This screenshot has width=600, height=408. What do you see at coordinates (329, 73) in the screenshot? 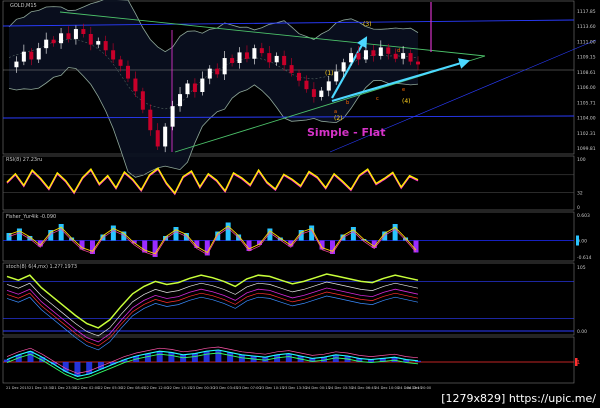
I see `wave-label: (1)` at bounding box center [329, 73].